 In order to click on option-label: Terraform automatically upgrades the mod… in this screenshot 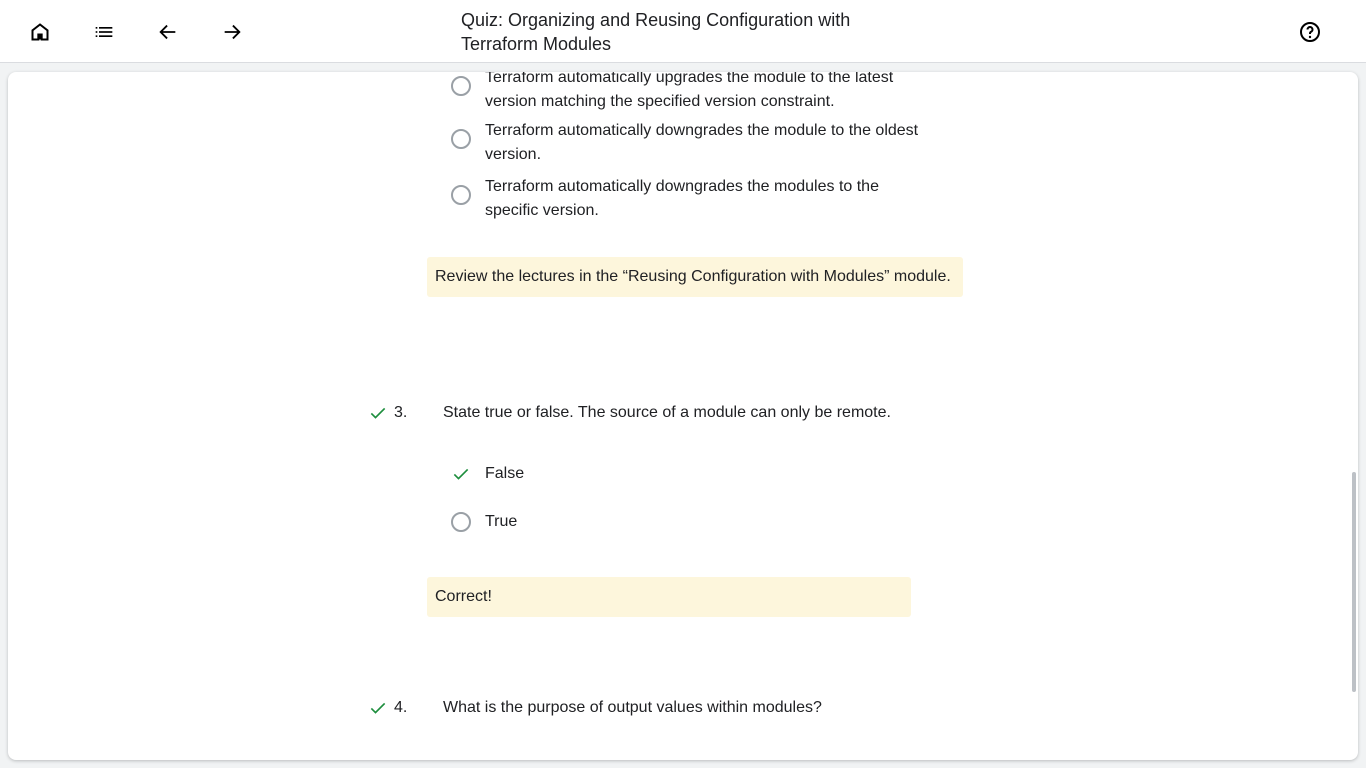, I will do `click(689, 91)`.